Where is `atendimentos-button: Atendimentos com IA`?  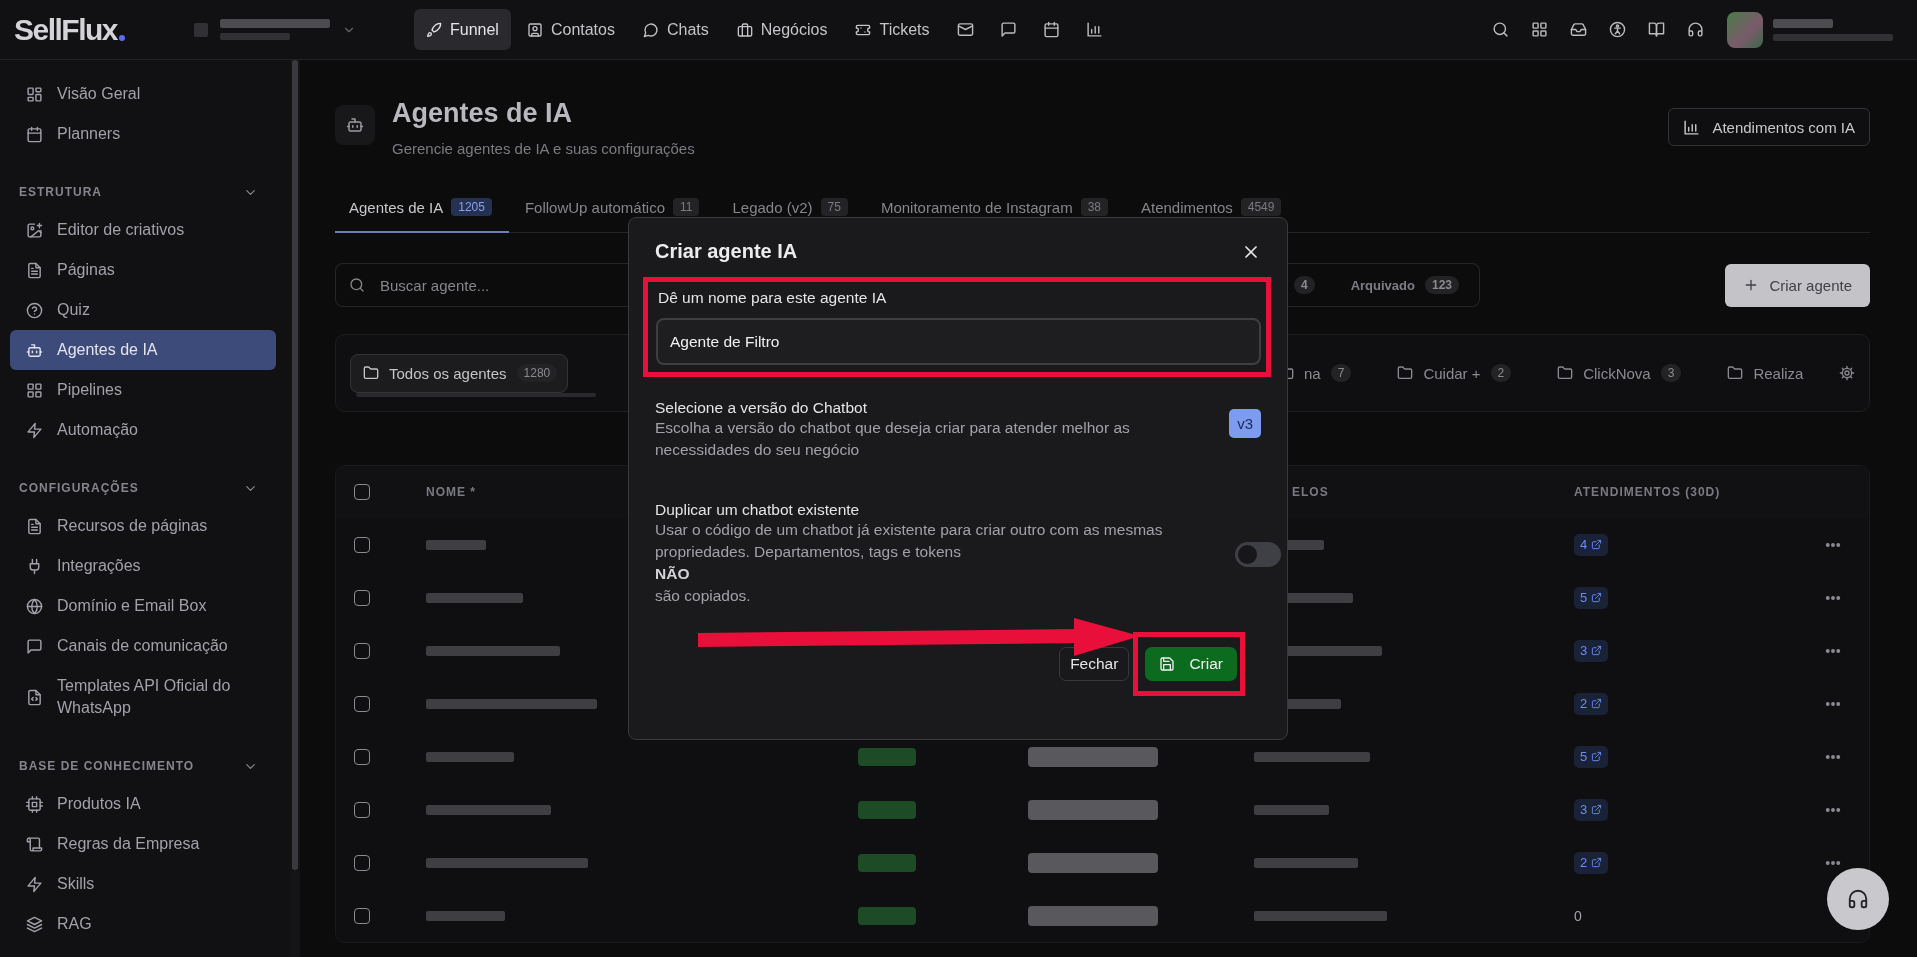
atendimentos-button: Atendimentos com IA is located at coordinates (1769, 127).